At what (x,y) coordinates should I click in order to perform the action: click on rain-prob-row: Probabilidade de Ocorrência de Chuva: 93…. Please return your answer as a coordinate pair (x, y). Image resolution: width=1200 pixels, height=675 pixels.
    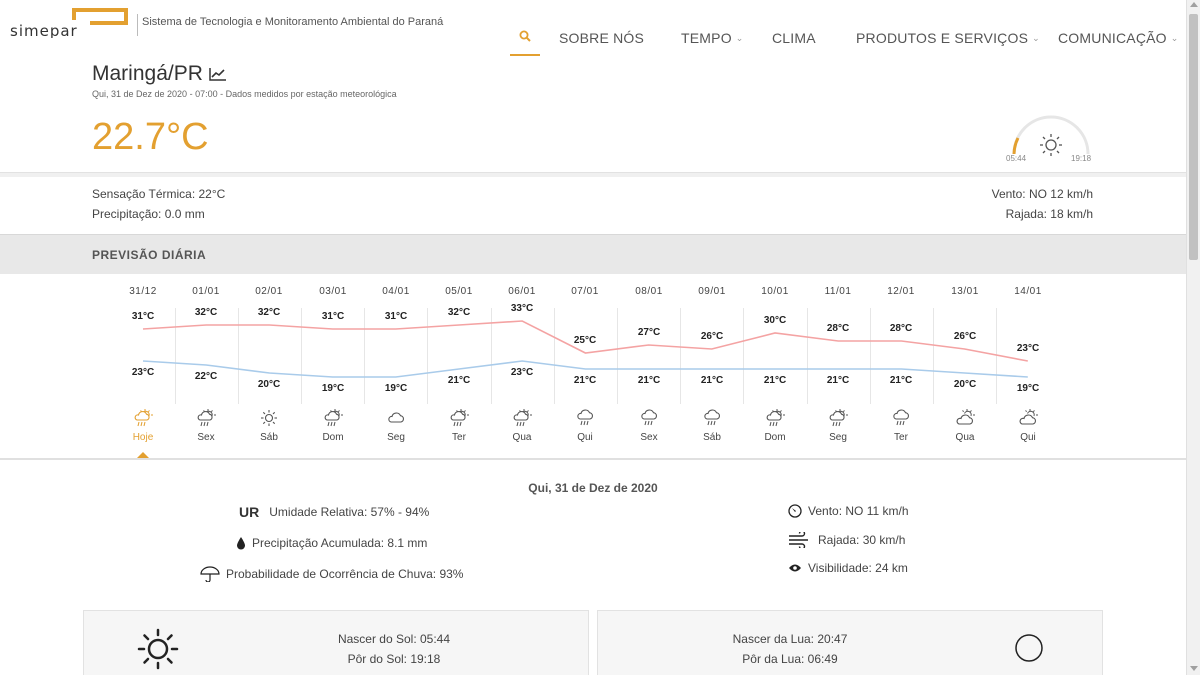
    Looking at the image, I should click on (331, 574).